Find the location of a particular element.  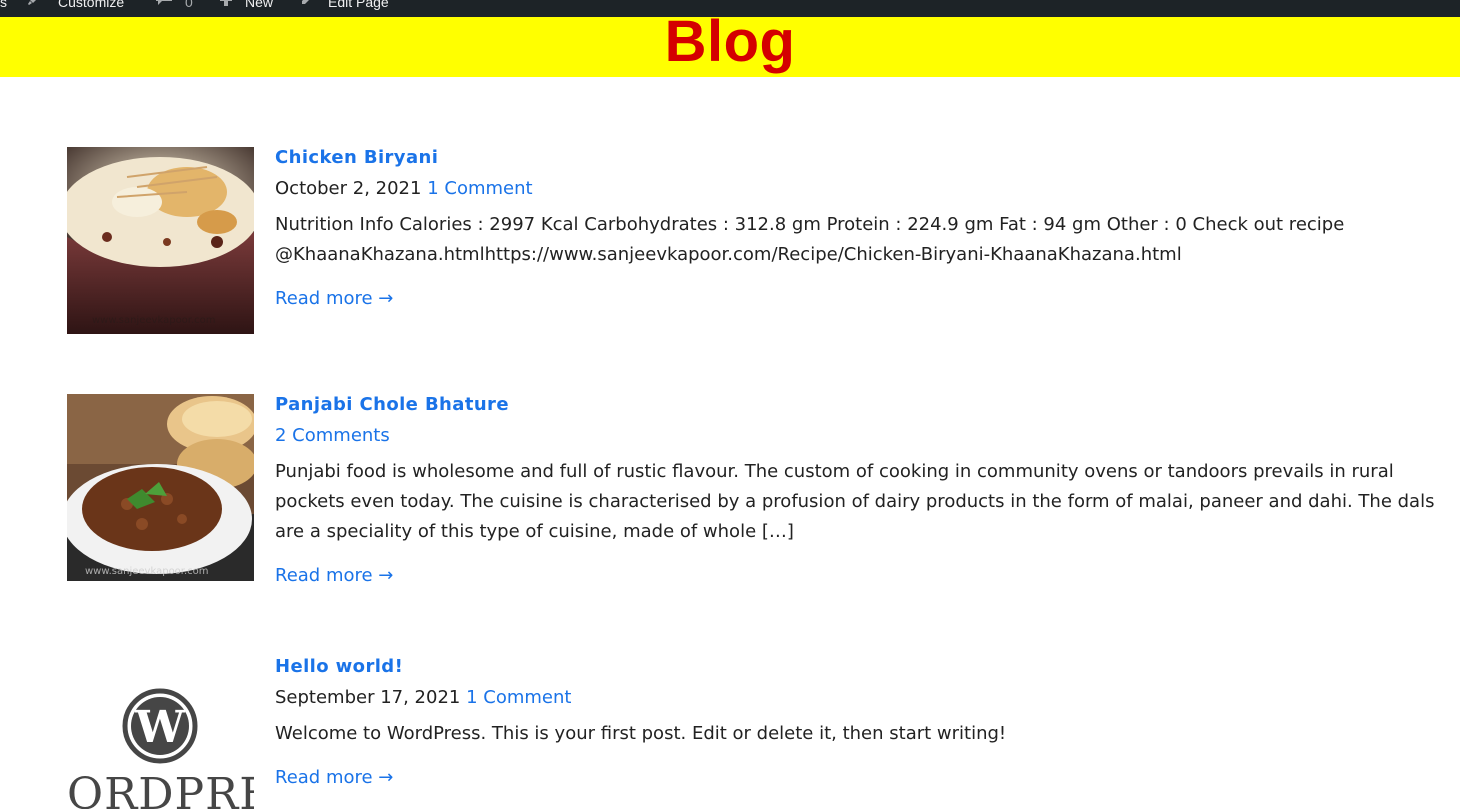

post-meta: October 2, 2021 1 Comment is located at coordinates (865, 189).